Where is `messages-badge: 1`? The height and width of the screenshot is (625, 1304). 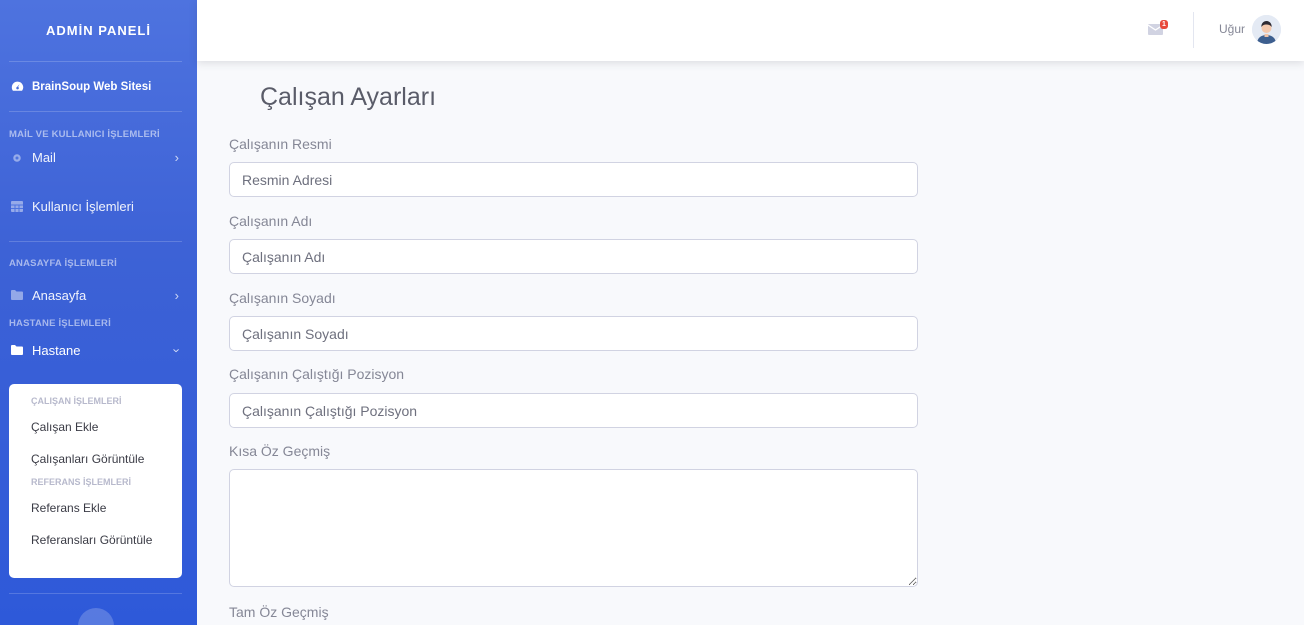 messages-badge: 1 is located at coordinates (1164, 24).